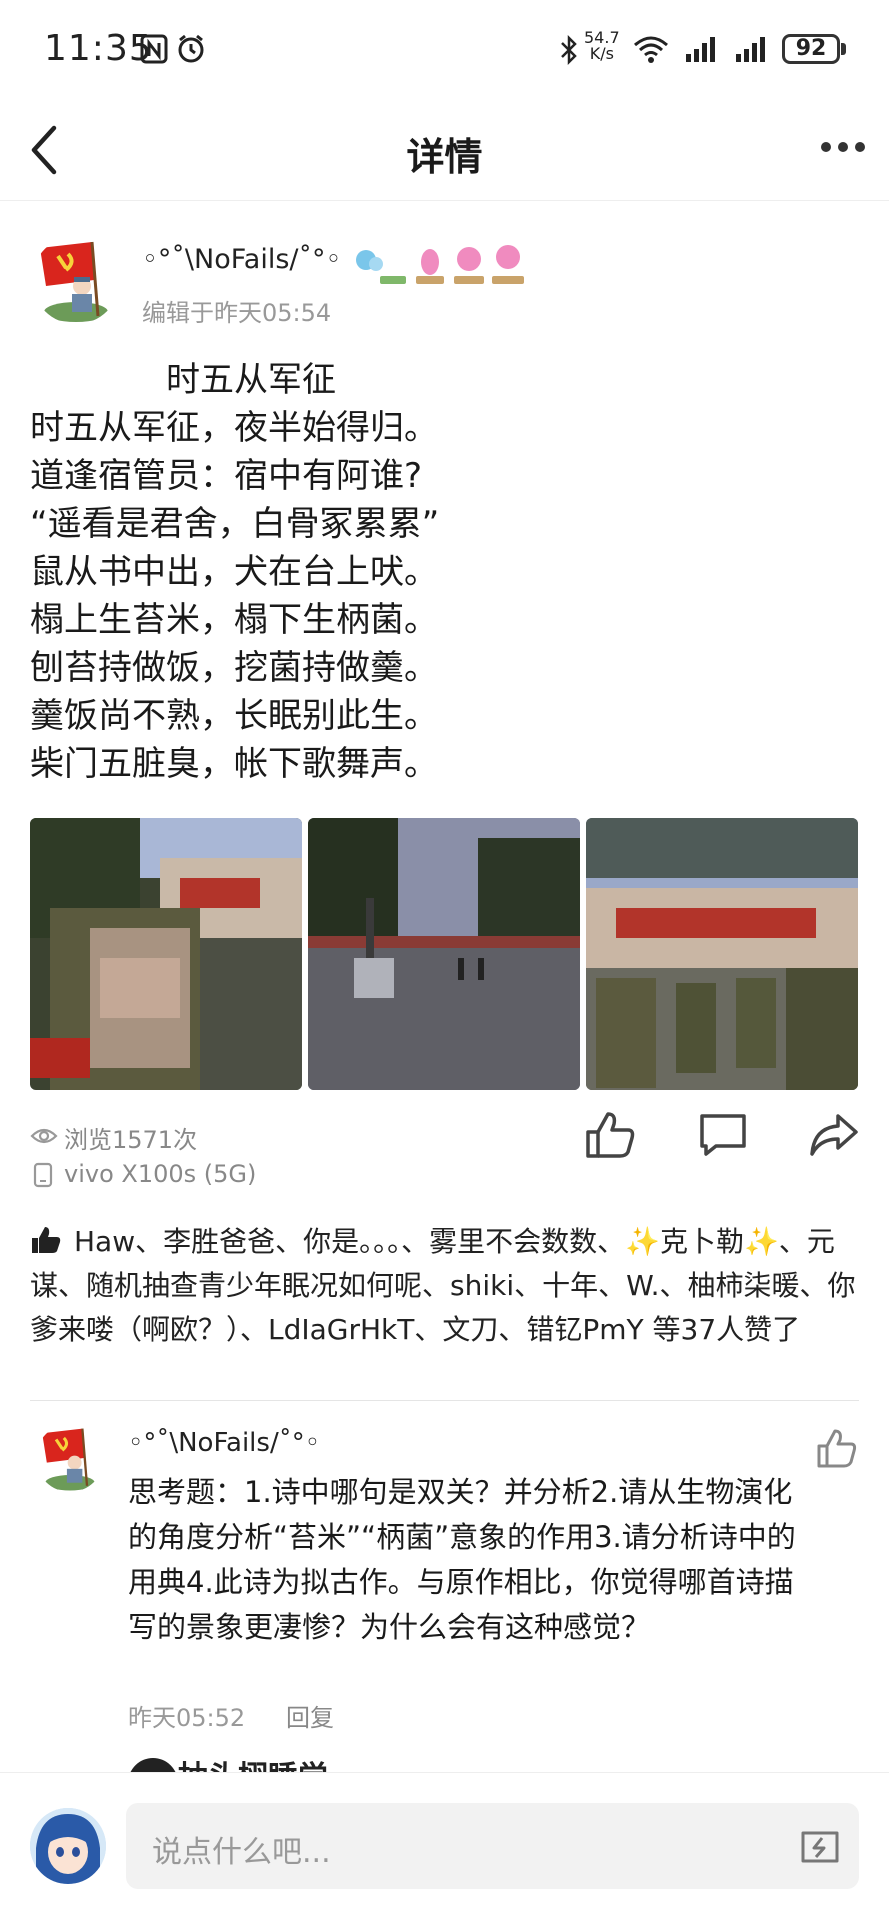  What do you see at coordinates (44, 1136) in the screenshot?
I see `eye-icon` at bounding box center [44, 1136].